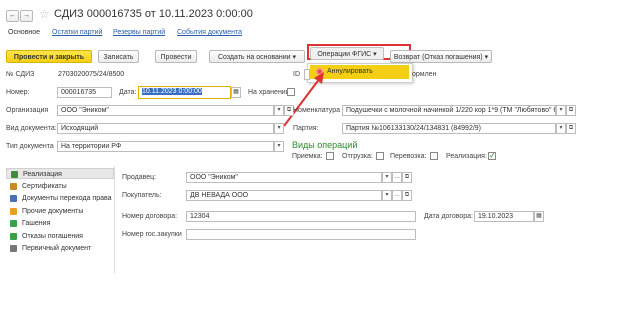 Image resolution: width=624 pixels, height=321 pixels. Describe the element at coordinates (330, 156) in the screenshot. I see `op-accept-checkbox` at that location.